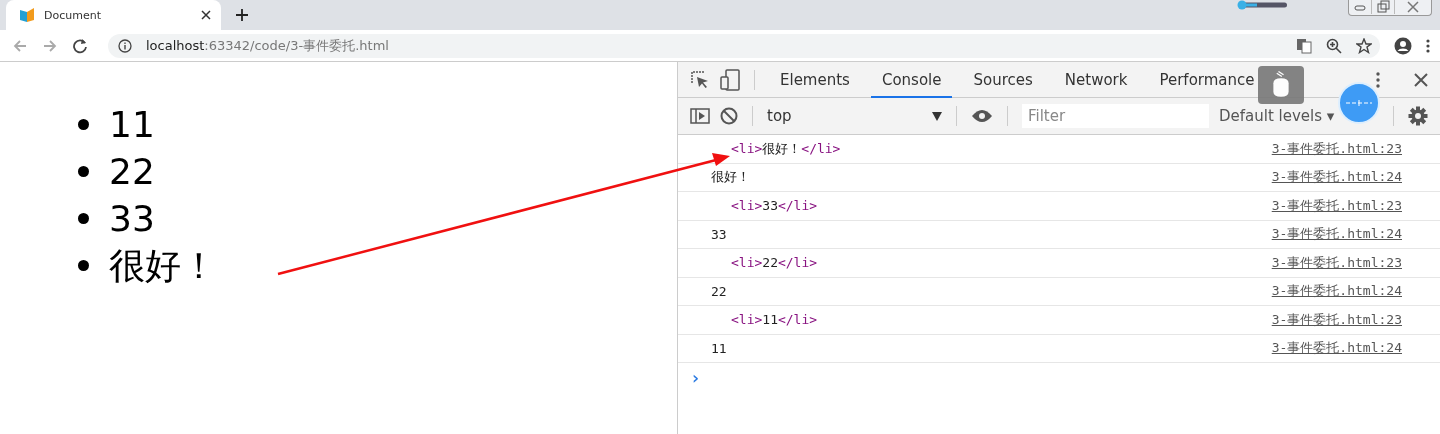 This screenshot has width=1440, height=434. I want to click on filter-field: Filter, so click(1115, 116).